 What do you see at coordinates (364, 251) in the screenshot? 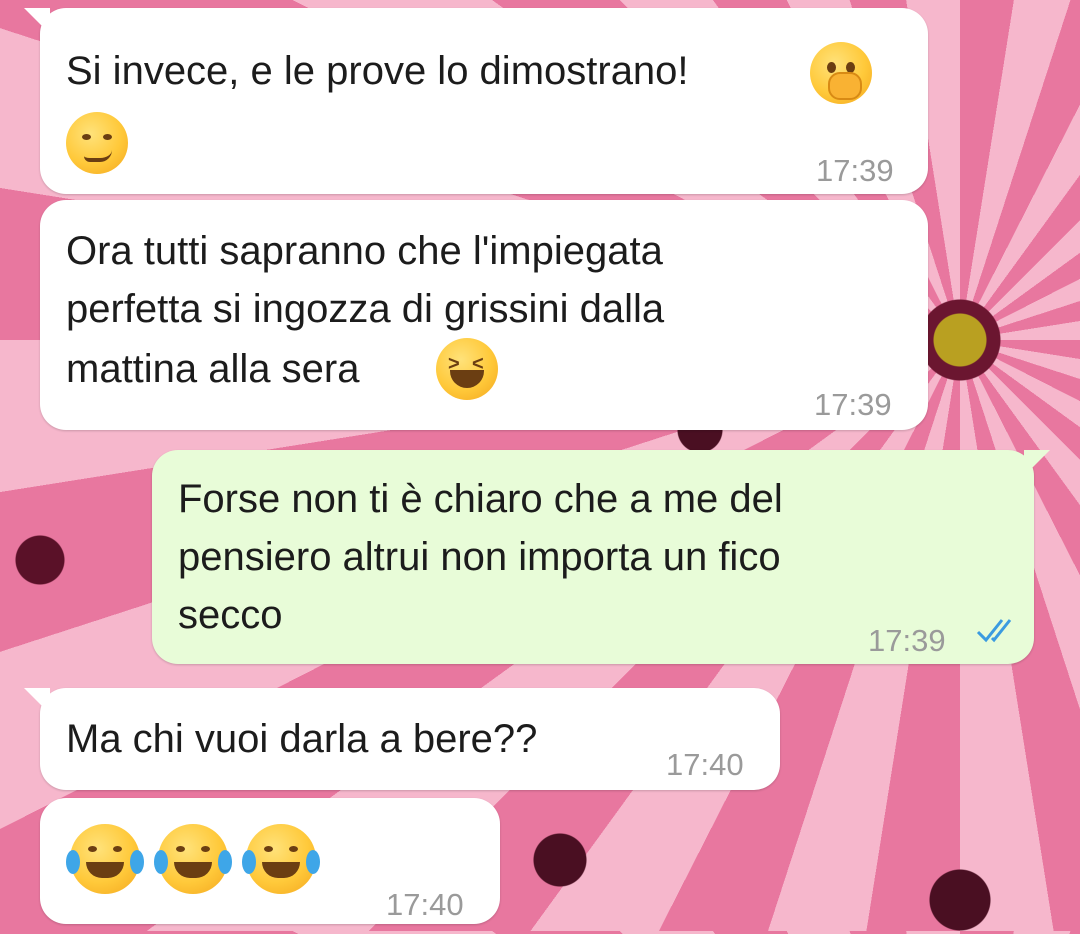
I see `message-text: Ora tutti sapranno che l'impiegata` at bounding box center [364, 251].